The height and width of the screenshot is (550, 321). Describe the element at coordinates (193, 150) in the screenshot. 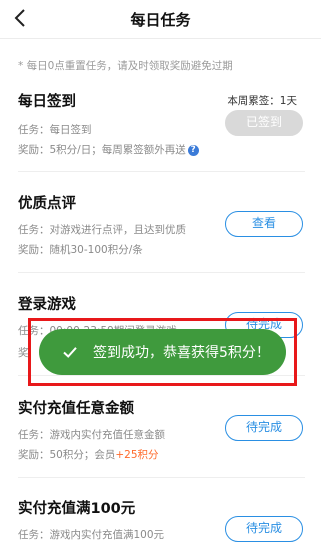

I see `help-icon: ?` at that location.